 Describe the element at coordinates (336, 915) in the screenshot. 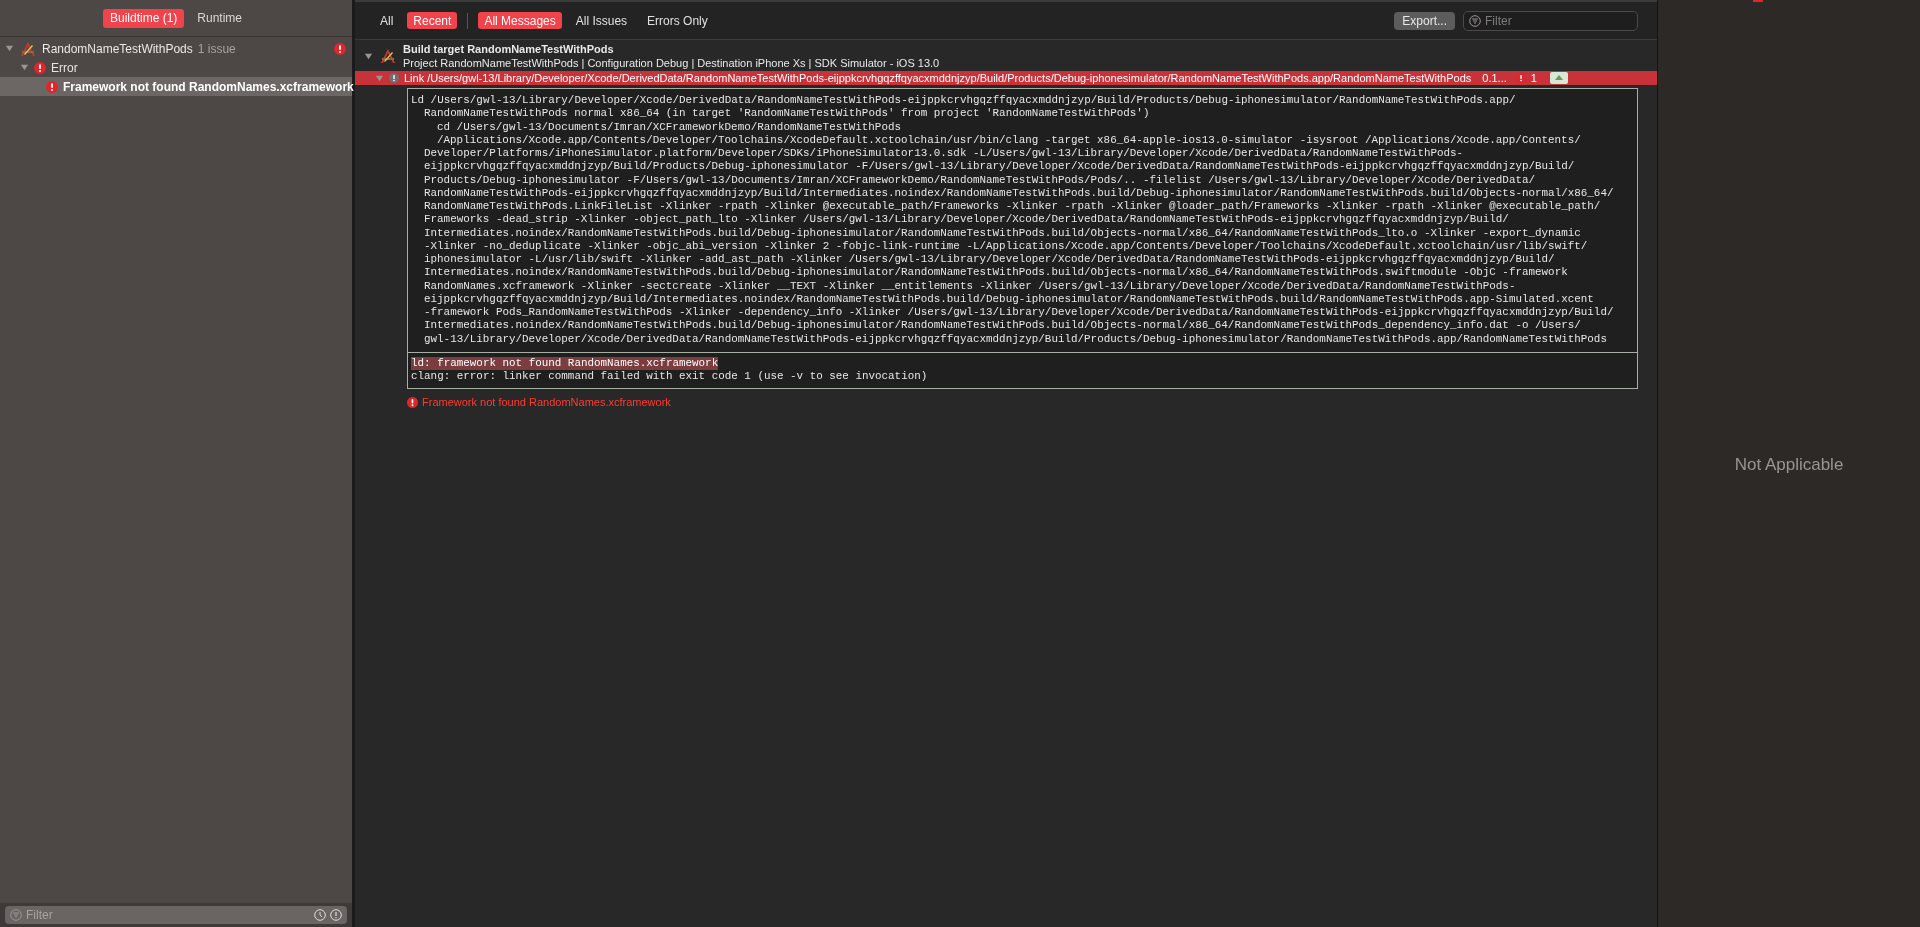

I see `warning-icon` at that location.